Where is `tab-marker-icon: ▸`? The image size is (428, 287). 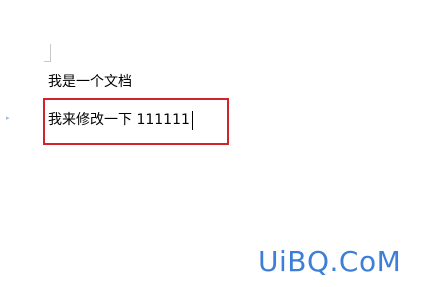 tab-marker-icon: ▸ is located at coordinates (8, 118).